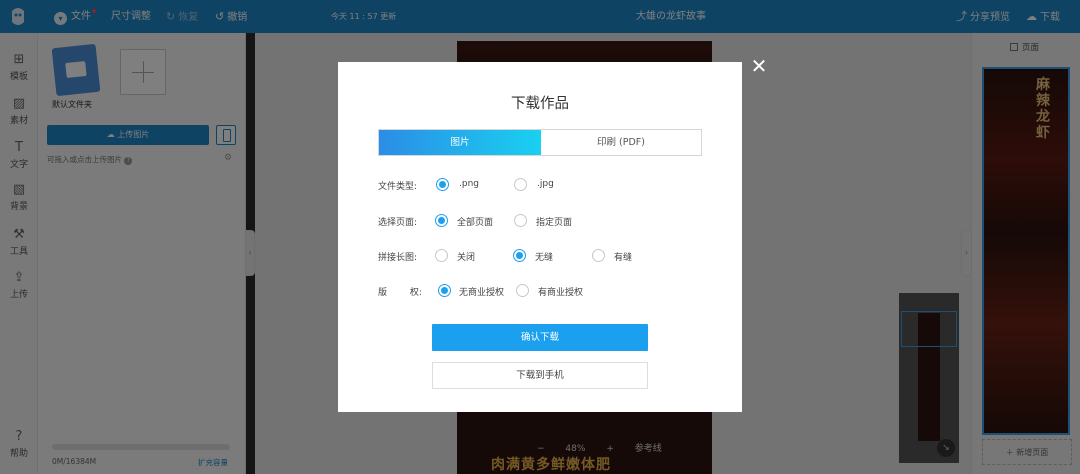 The width and height of the screenshot is (1080, 474). I want to click on option-stitch-off: 关闭, so click(466, 256).